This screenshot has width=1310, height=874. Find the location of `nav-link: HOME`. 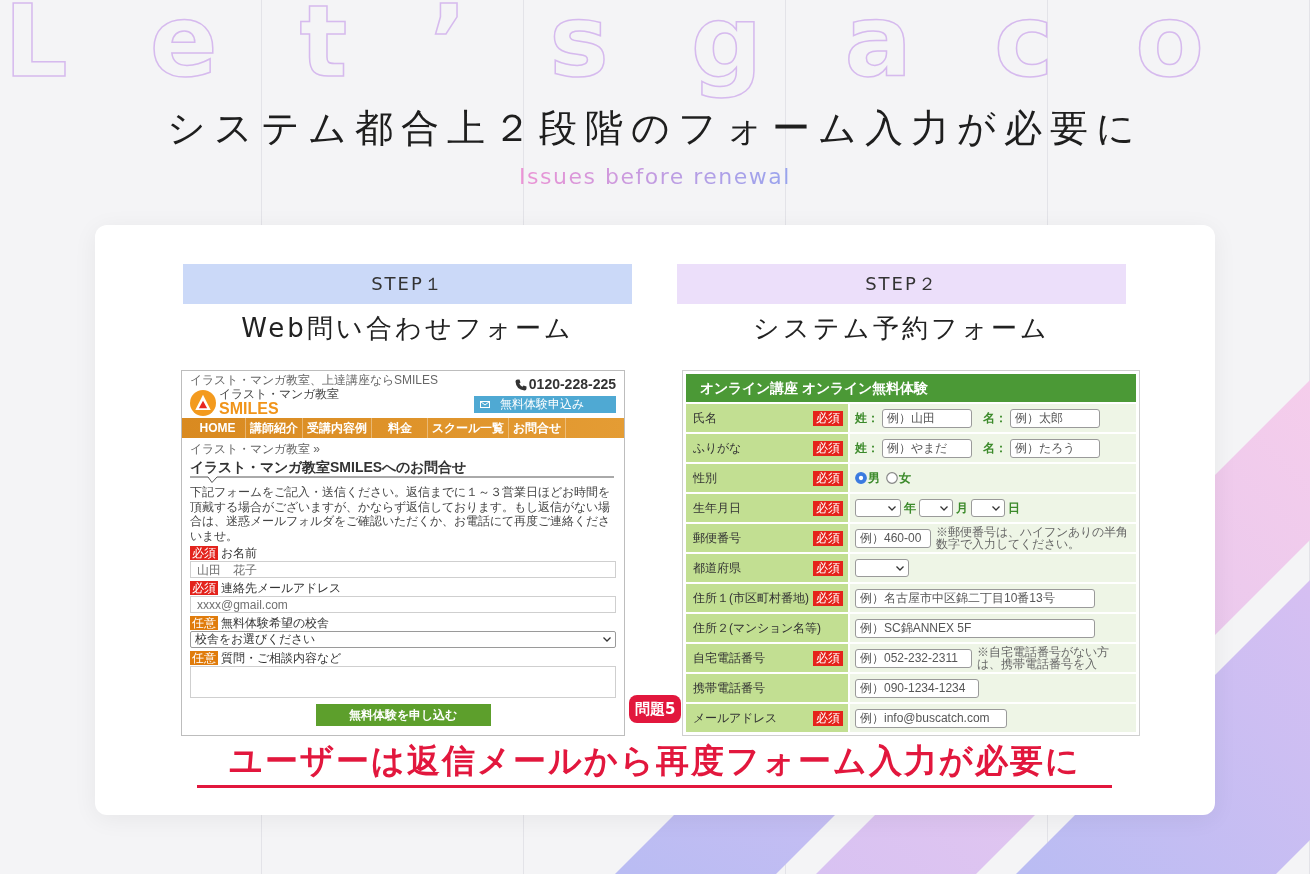

nav-link: HOME is located at coordinates (218, 428).